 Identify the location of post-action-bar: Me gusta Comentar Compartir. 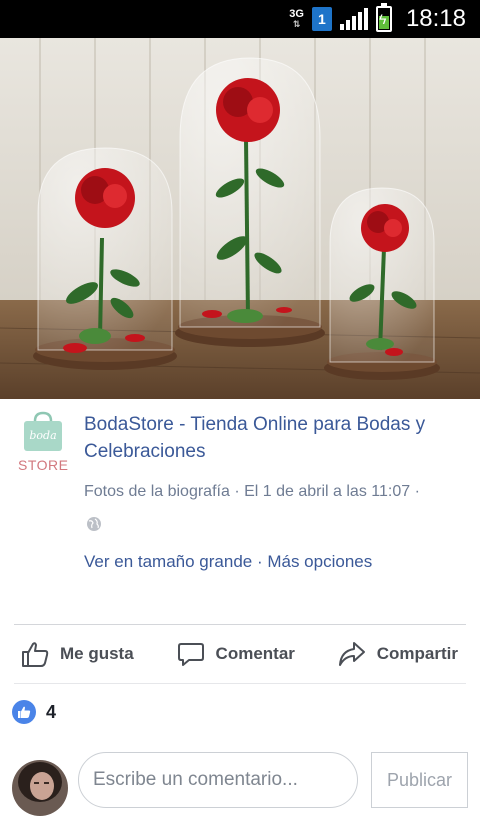
(240, 654).